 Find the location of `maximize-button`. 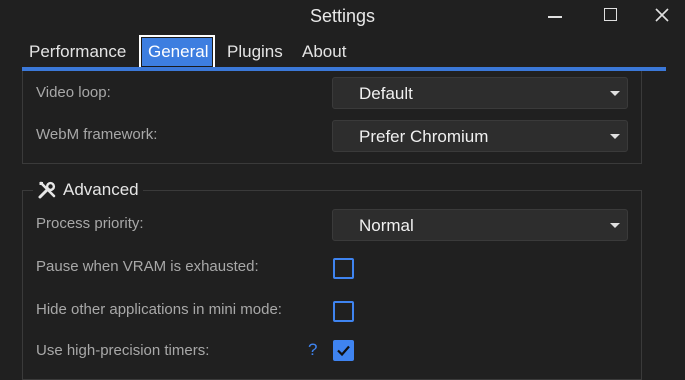

maximize-button is located at coordinates (611, 16).